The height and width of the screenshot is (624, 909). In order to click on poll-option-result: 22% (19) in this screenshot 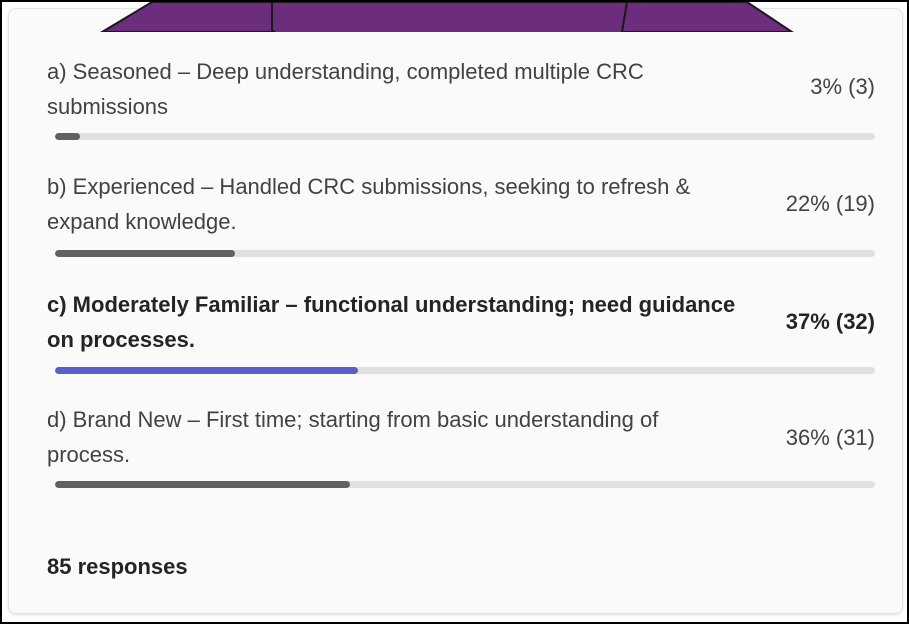, I will do `click(830, 203)`.